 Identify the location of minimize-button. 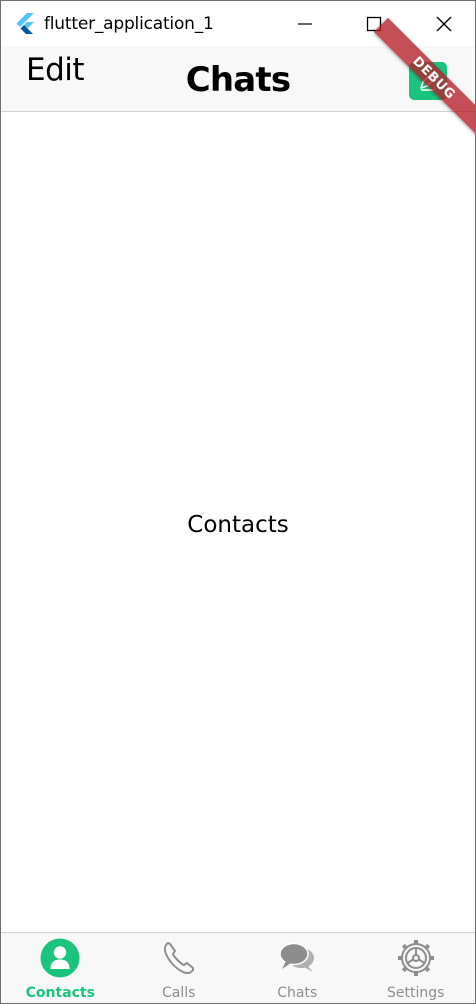
(305, 23).